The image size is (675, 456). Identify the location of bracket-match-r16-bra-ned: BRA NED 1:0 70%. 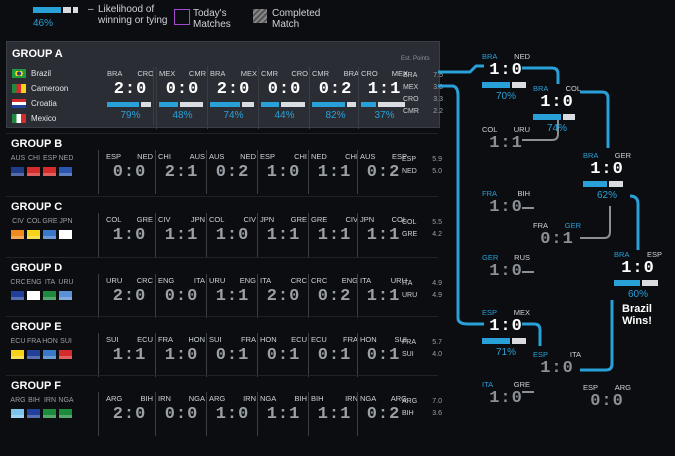
(506, 77).